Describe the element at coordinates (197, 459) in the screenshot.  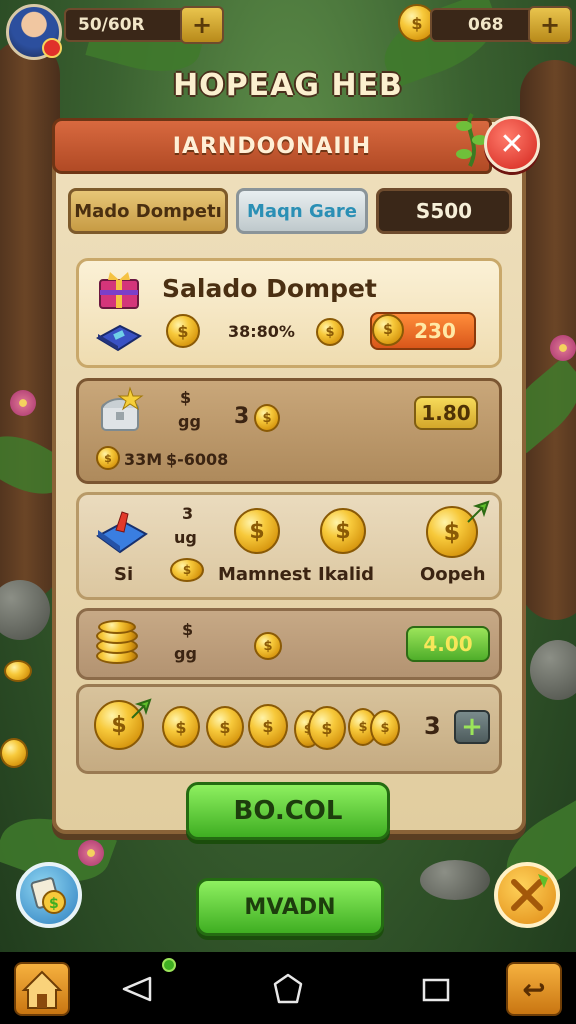
I see `item-detail-value: $-6008` at that location.